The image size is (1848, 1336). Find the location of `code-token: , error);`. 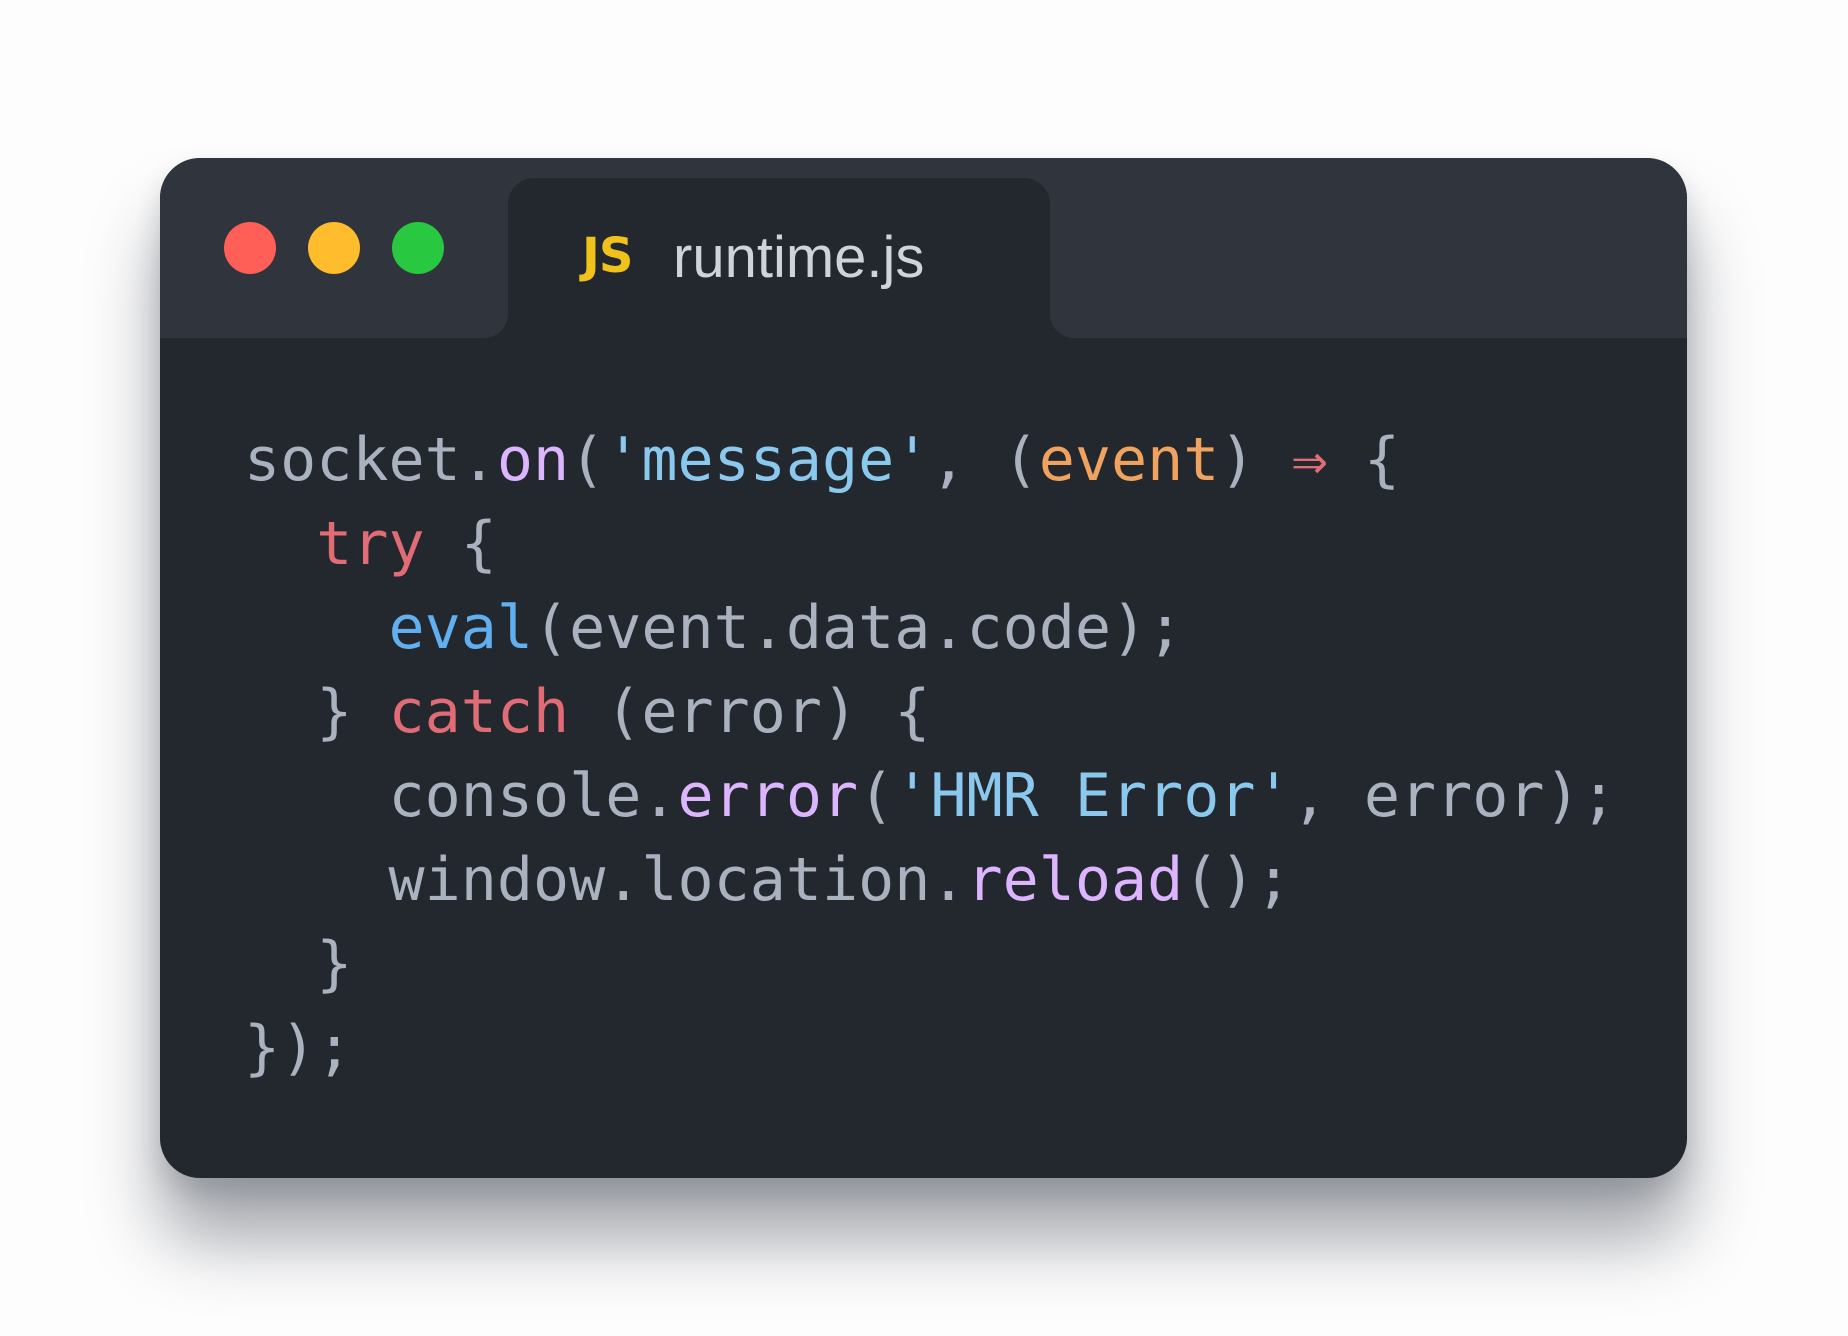

code-token: , error); is located at coordinates (1454, 796).